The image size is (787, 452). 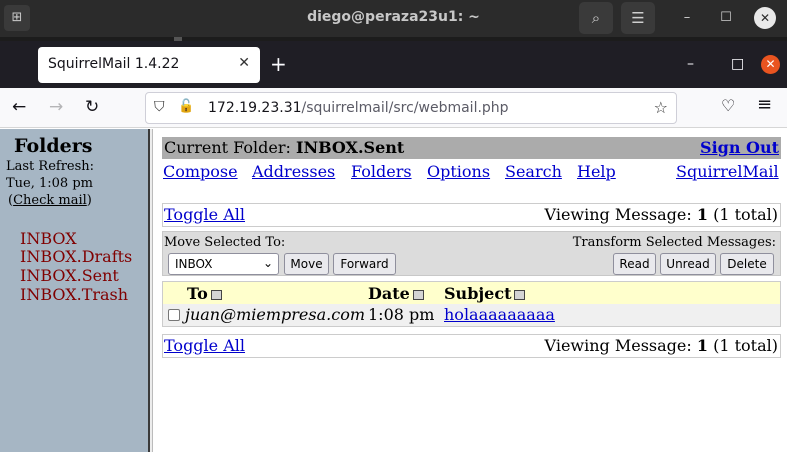 I want to click on options-link: Options, so click(x=458, y=171).